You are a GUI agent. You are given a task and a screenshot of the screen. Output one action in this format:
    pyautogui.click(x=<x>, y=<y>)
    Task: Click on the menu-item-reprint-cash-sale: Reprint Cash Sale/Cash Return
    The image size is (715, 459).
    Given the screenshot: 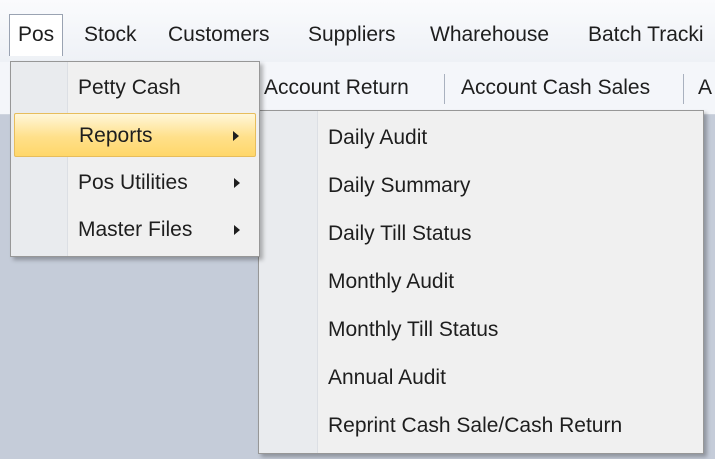 What is the action you would take?
    pyautogui.click(x=481, y=426)
    